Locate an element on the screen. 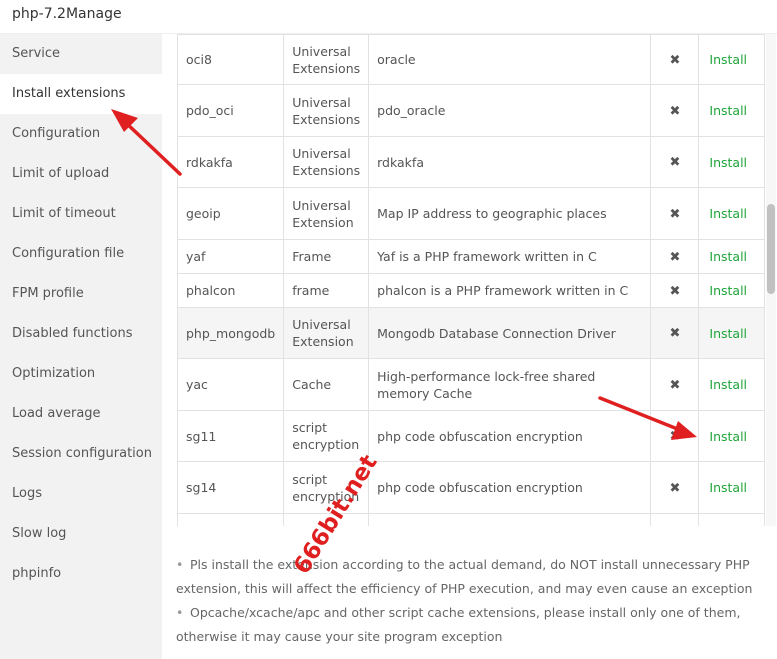 This screenshot has height=659, width=777. extension-description: oracle is located at coordinates (510, 59).